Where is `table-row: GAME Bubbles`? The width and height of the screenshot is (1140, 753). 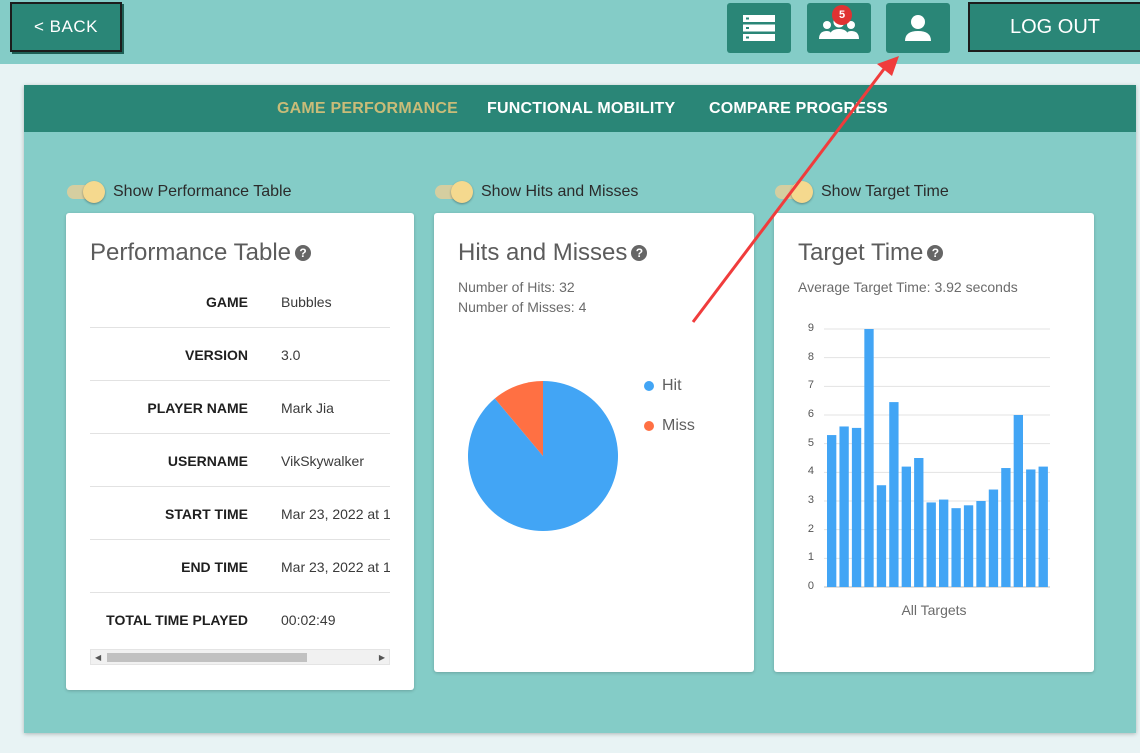
table-row: GAME Bubbles is located at coordinates (240, 301).